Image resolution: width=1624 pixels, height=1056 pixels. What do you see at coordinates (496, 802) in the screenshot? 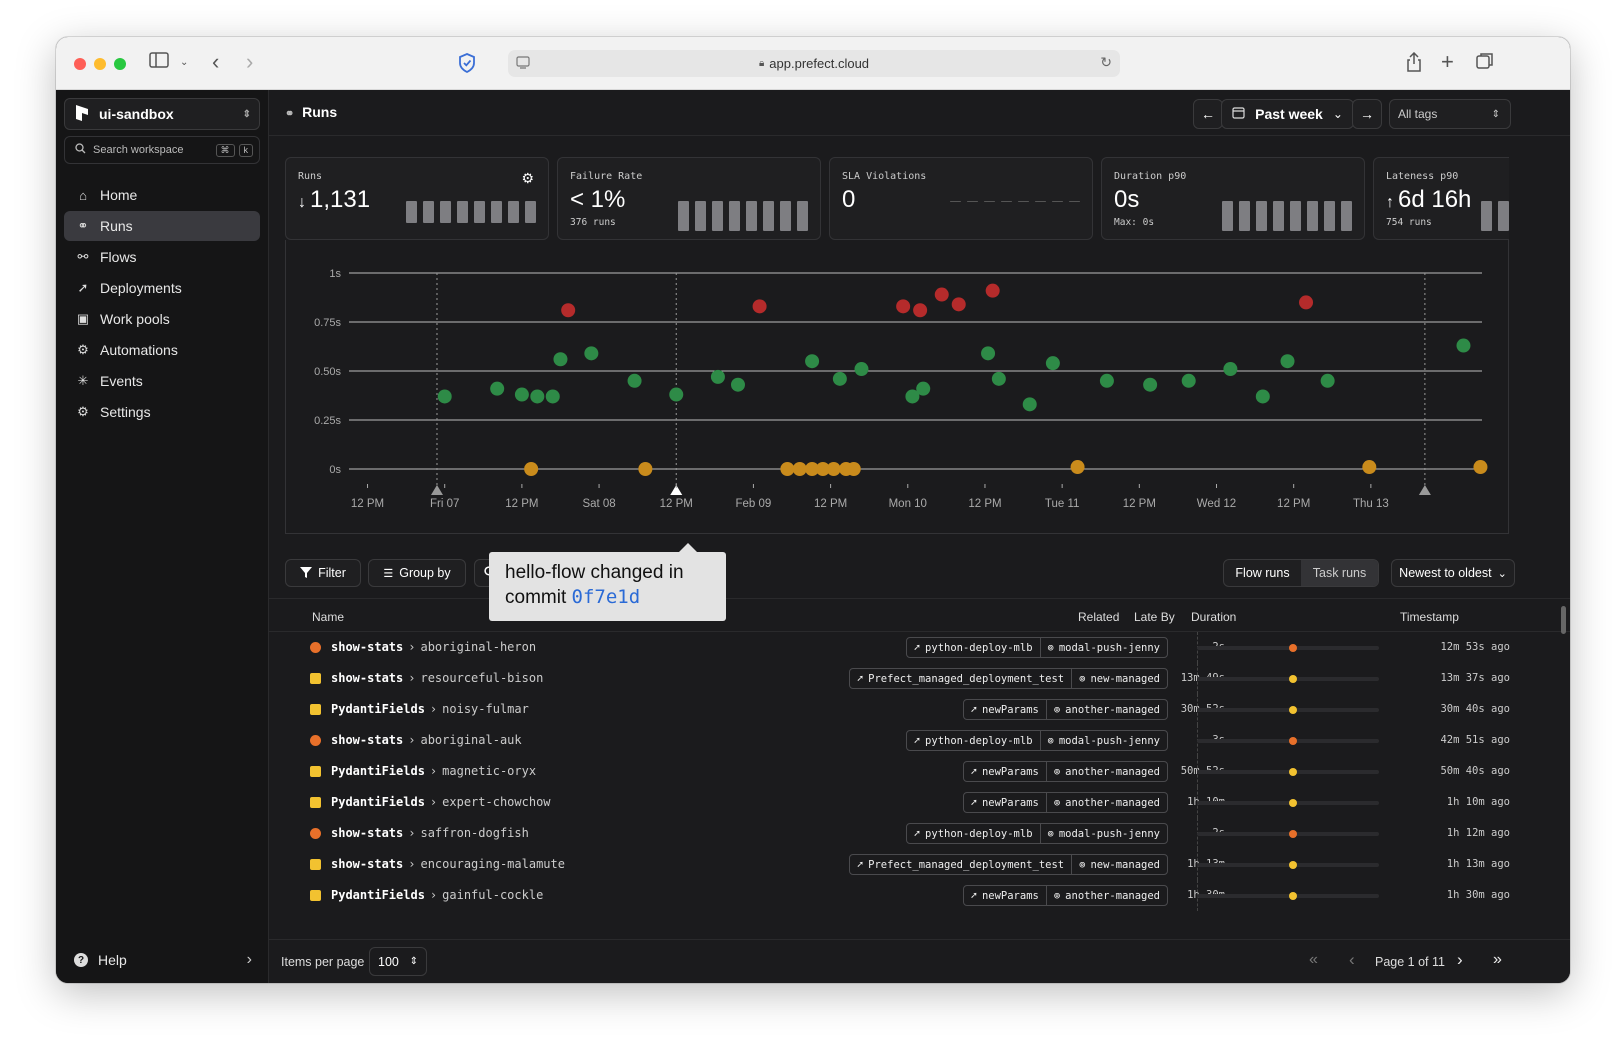
I see `flow-run-name: expert-chowchow` at bounding box center [496, 802].